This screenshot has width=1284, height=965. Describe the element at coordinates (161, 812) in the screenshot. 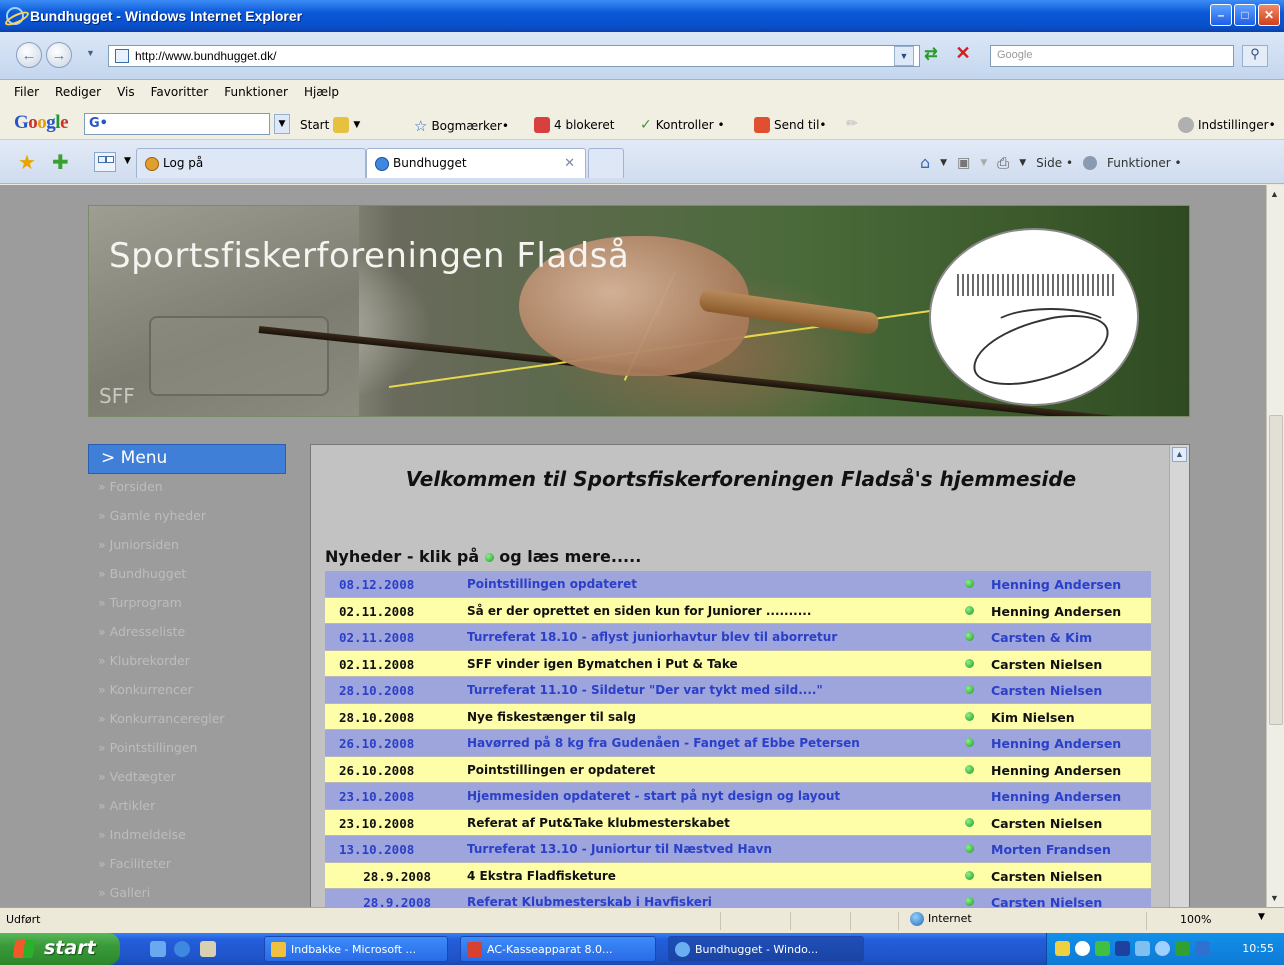

I see `nav-item-artikler: » Artikler` at that location.